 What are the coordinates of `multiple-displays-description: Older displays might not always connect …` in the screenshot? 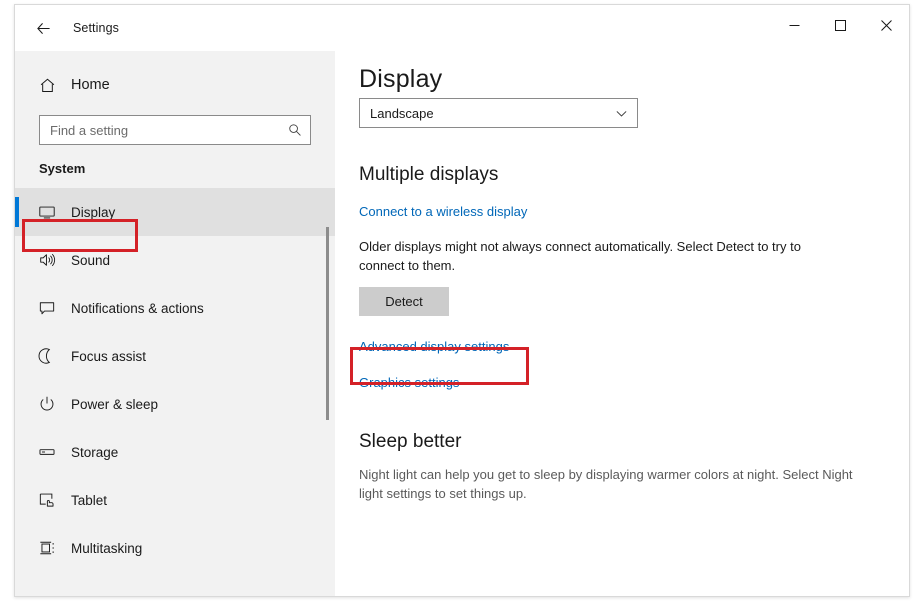 It's located at (580, 256).